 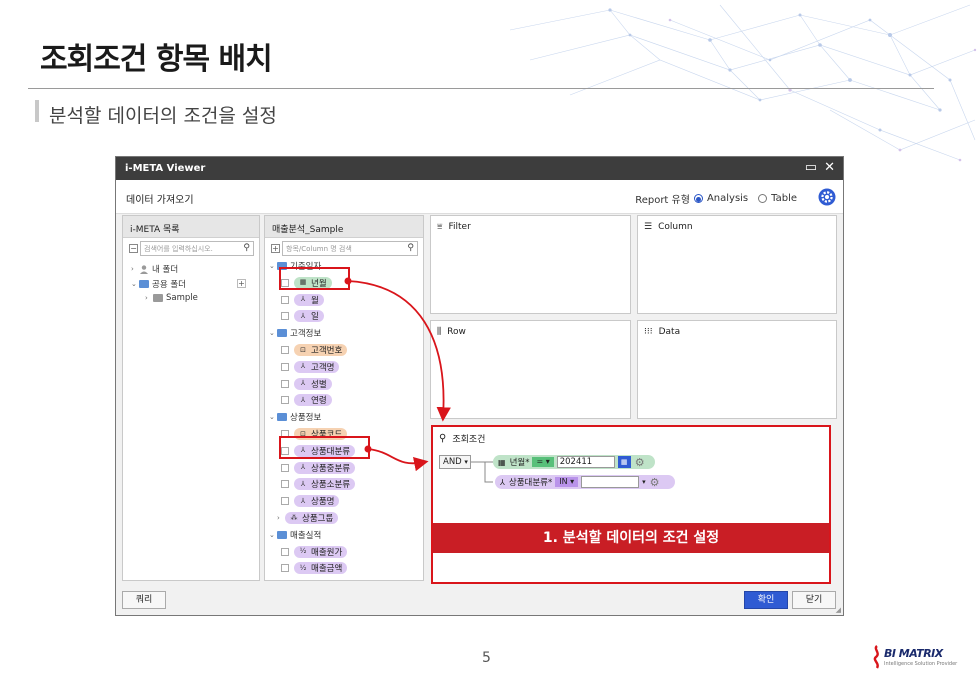 What do you see at coordinates (737, 264) in the screenshot?
I see `column-zone: ☰ Column` at bounding box center [737, 264].